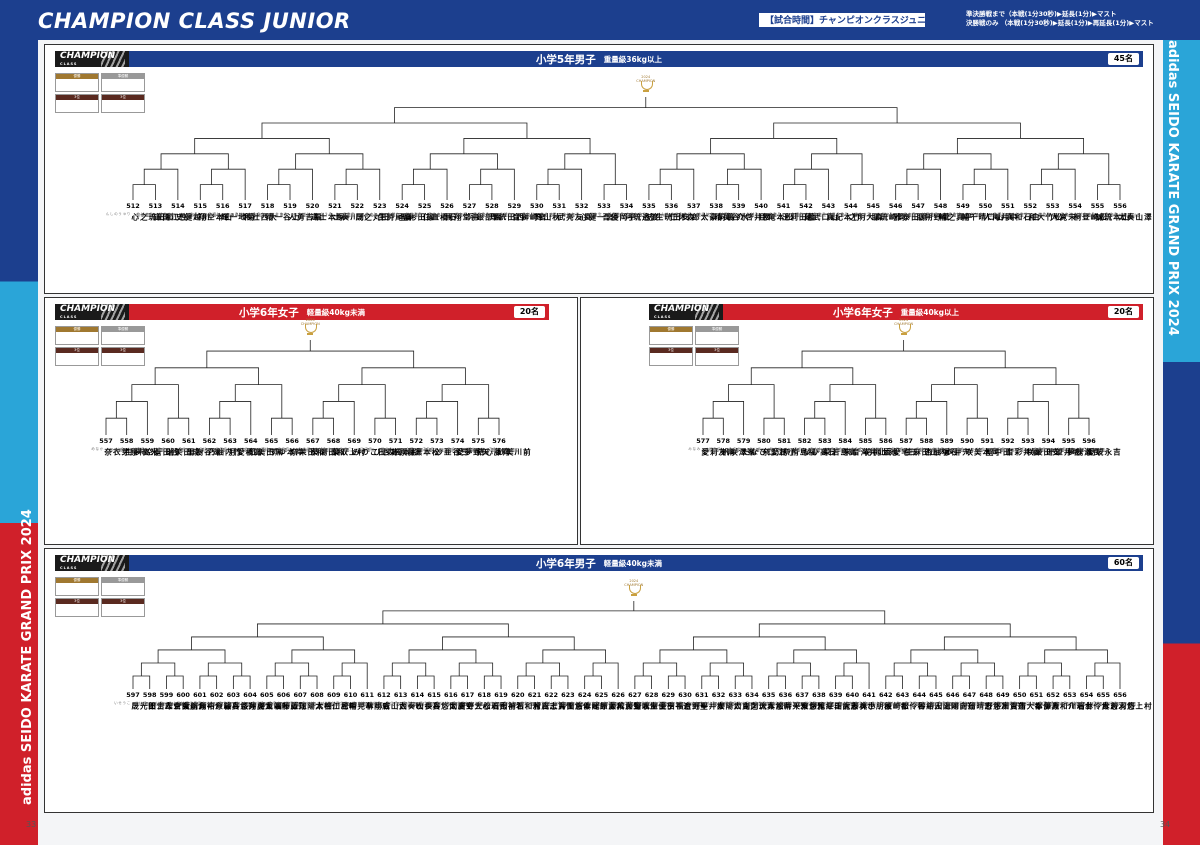 Image resolution: width=1200 pixels, height=845 pixels. Describe the element at coordinates (209, 441) in the screenshot. I see `entrant-number: 562` at that location.